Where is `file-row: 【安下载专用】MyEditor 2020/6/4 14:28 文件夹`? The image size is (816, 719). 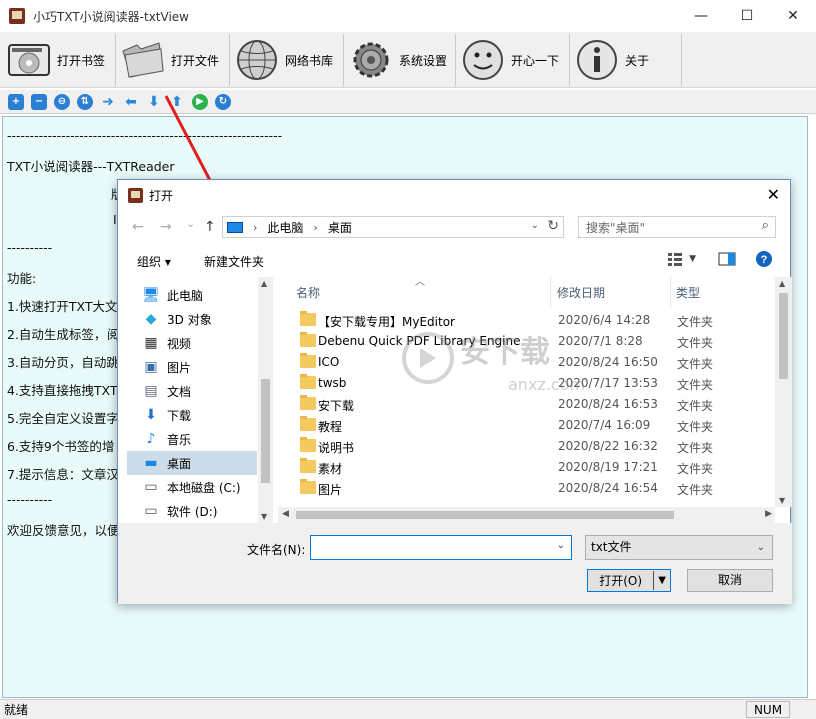 file-row: 【安下载专用】MyEditor 2020/6/4 14:28 文件夹 is located at coordinates (528, 320).